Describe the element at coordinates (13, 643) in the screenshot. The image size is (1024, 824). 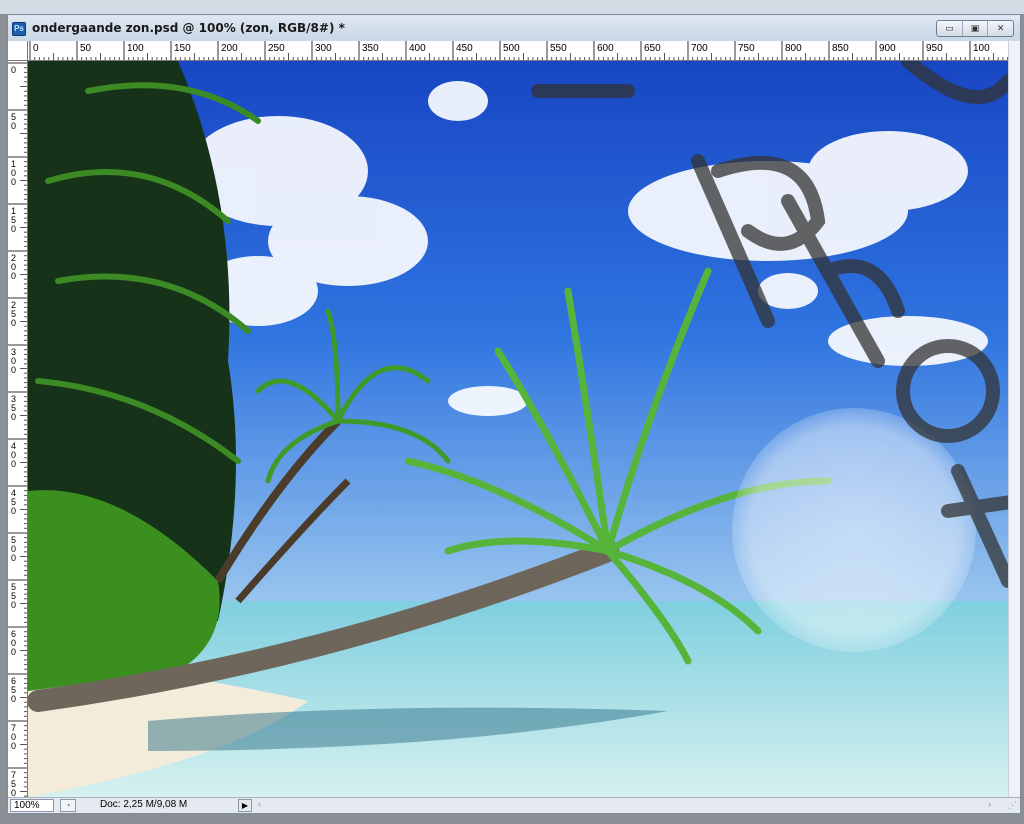
I see `v-ruler-label: 600` at that location.